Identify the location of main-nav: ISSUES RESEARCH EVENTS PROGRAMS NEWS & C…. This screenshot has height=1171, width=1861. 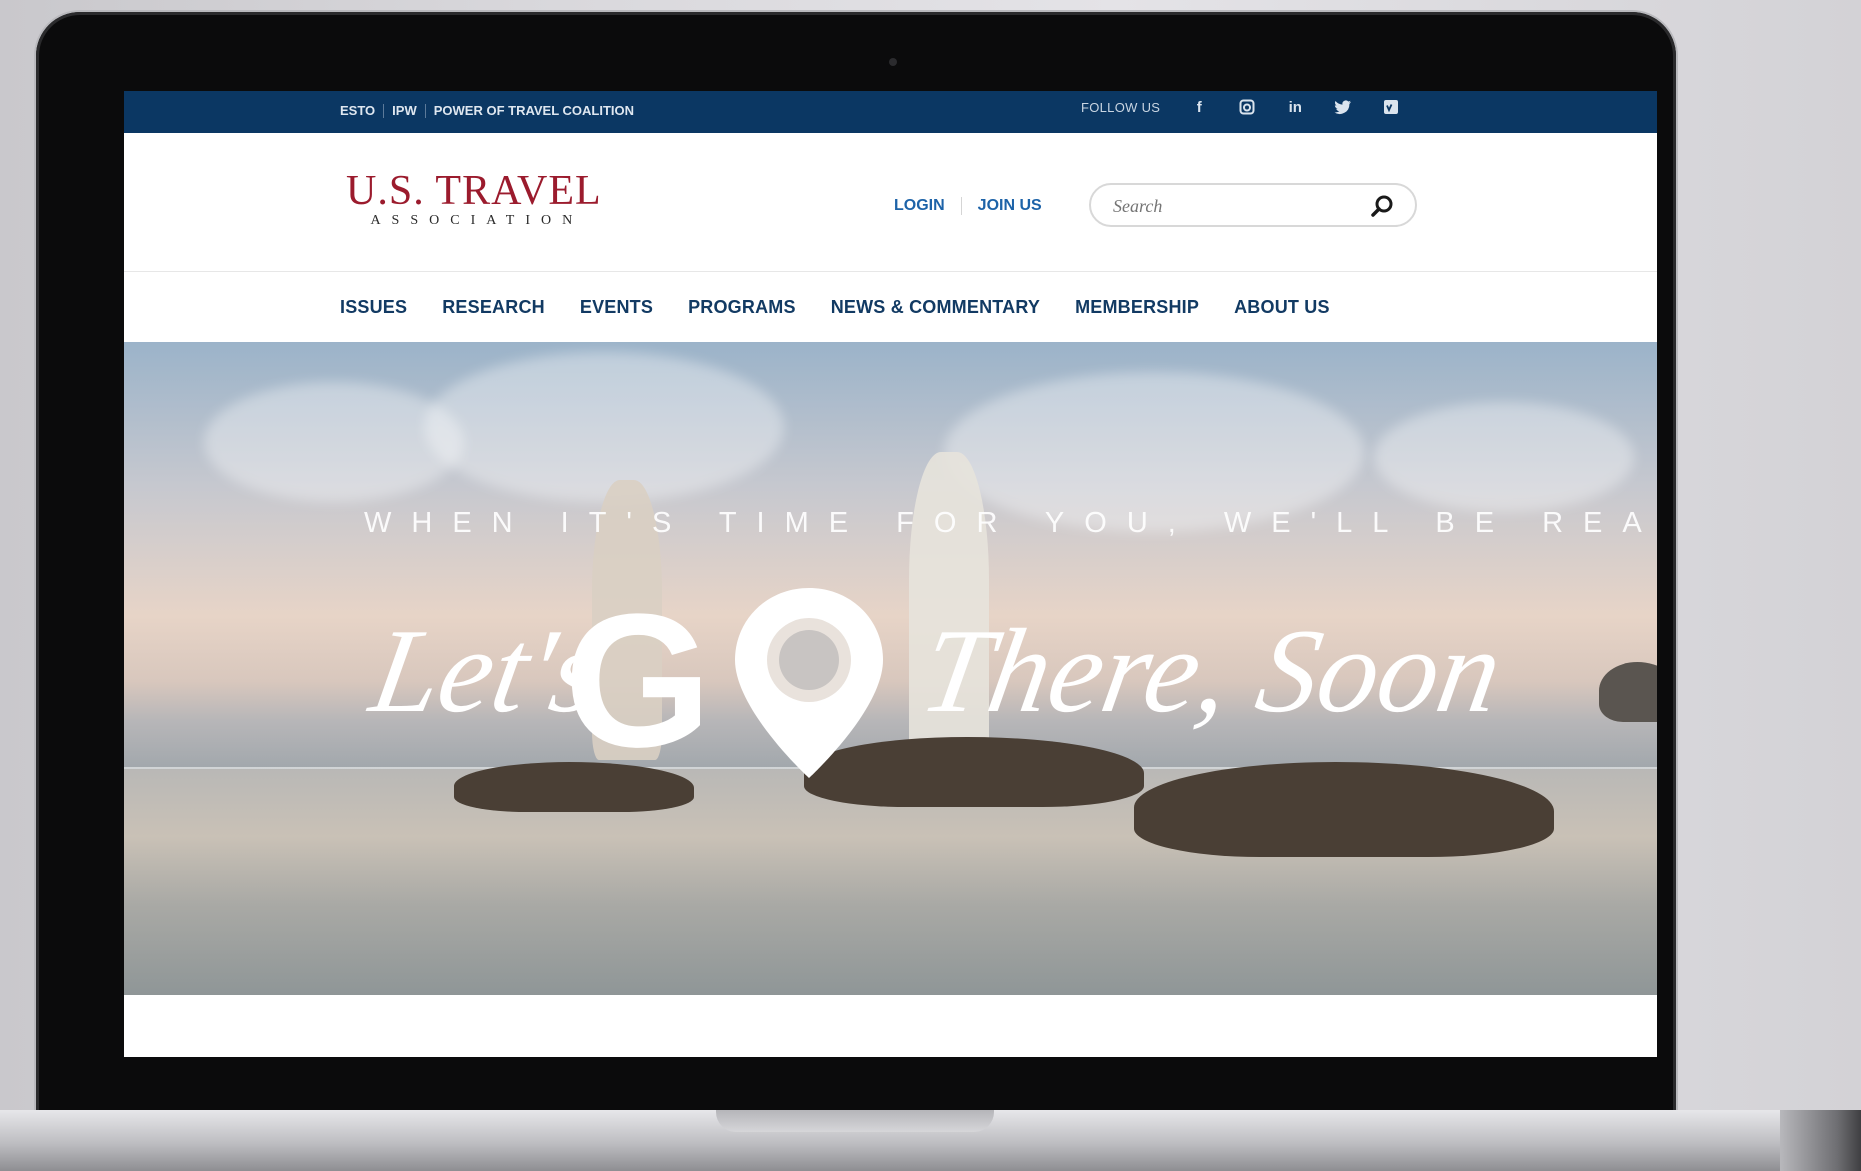
(890, 307).